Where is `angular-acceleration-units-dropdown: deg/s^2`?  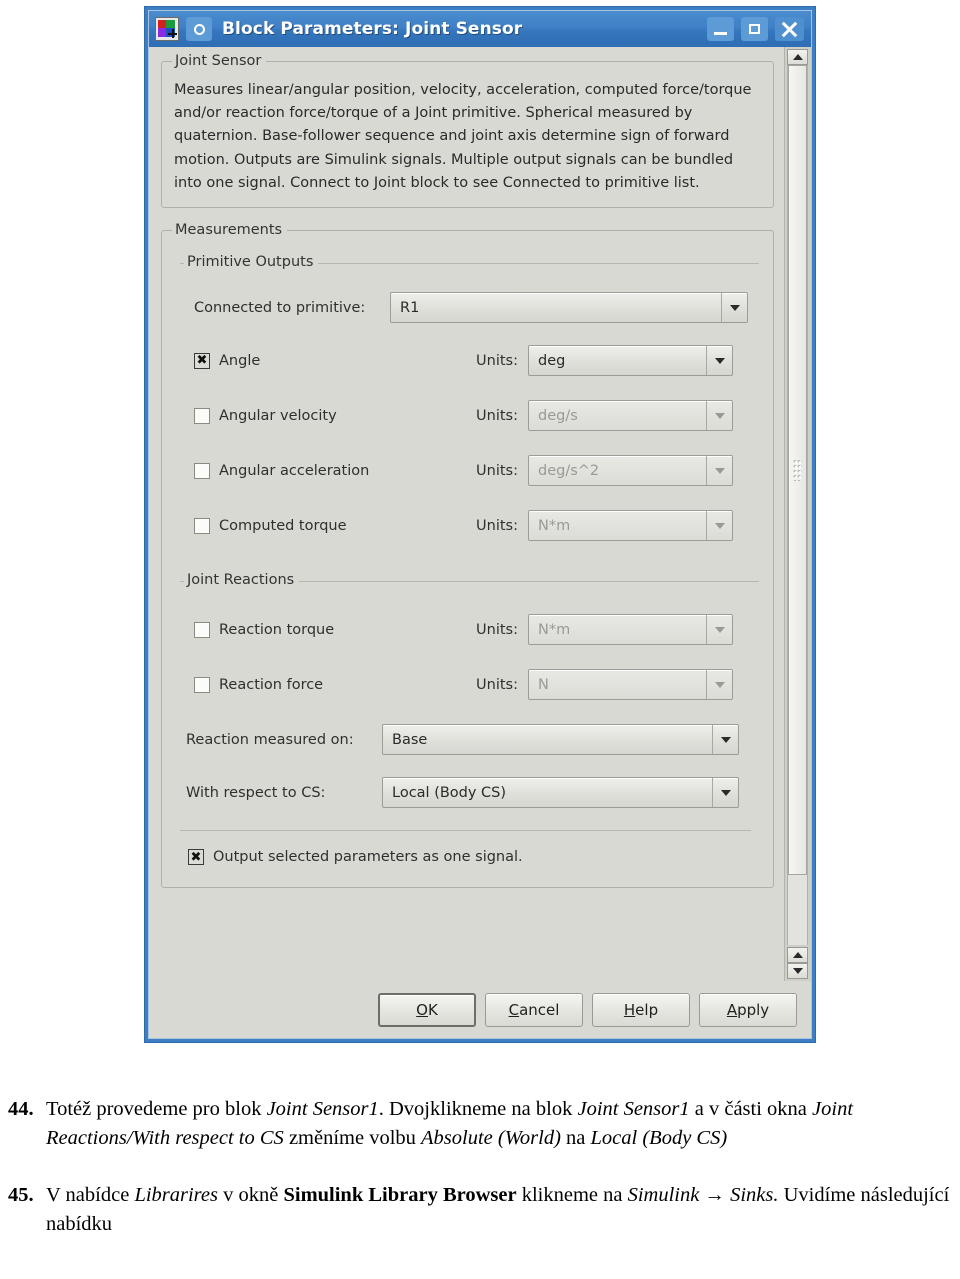
angular-acceleration-units-dropdown: deg/s^2 is located at coordinates (630, 471).